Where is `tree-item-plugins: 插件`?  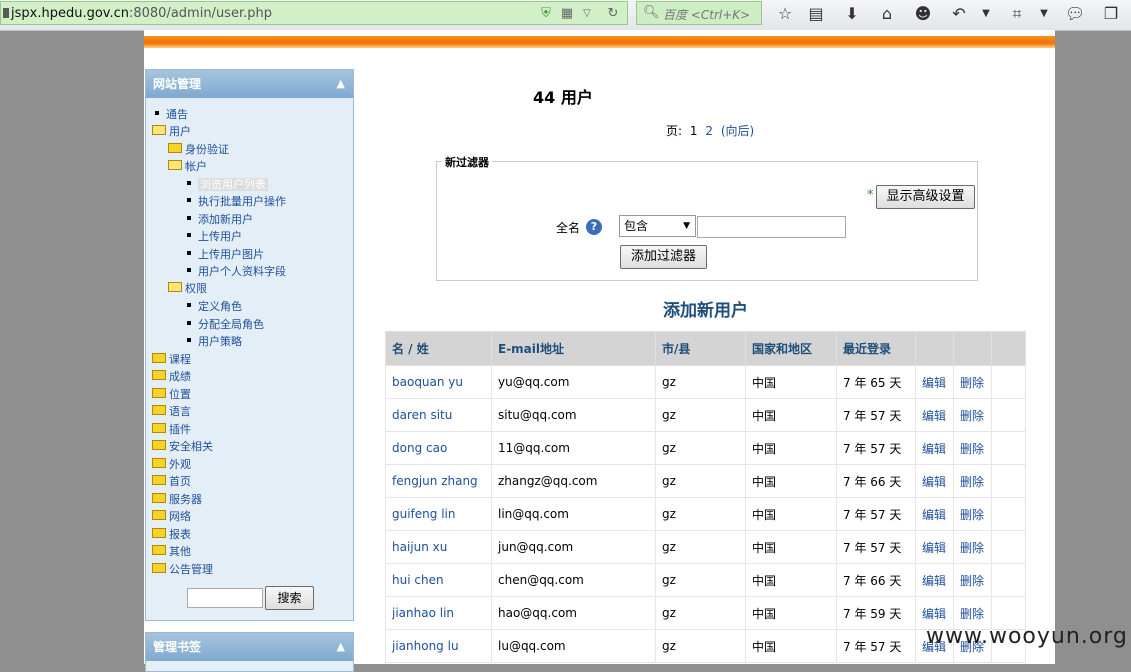
tree-item-plugins: 插件 is located at coordinates (171, 430).